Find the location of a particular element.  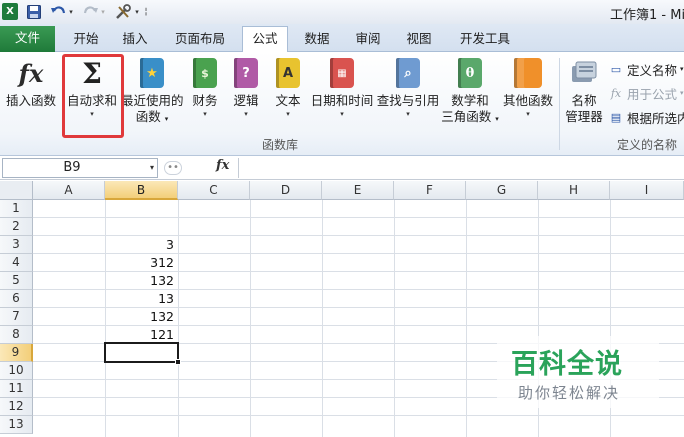

date-time-dropdown-icon: ▾ is located at coordinates (342, 114).